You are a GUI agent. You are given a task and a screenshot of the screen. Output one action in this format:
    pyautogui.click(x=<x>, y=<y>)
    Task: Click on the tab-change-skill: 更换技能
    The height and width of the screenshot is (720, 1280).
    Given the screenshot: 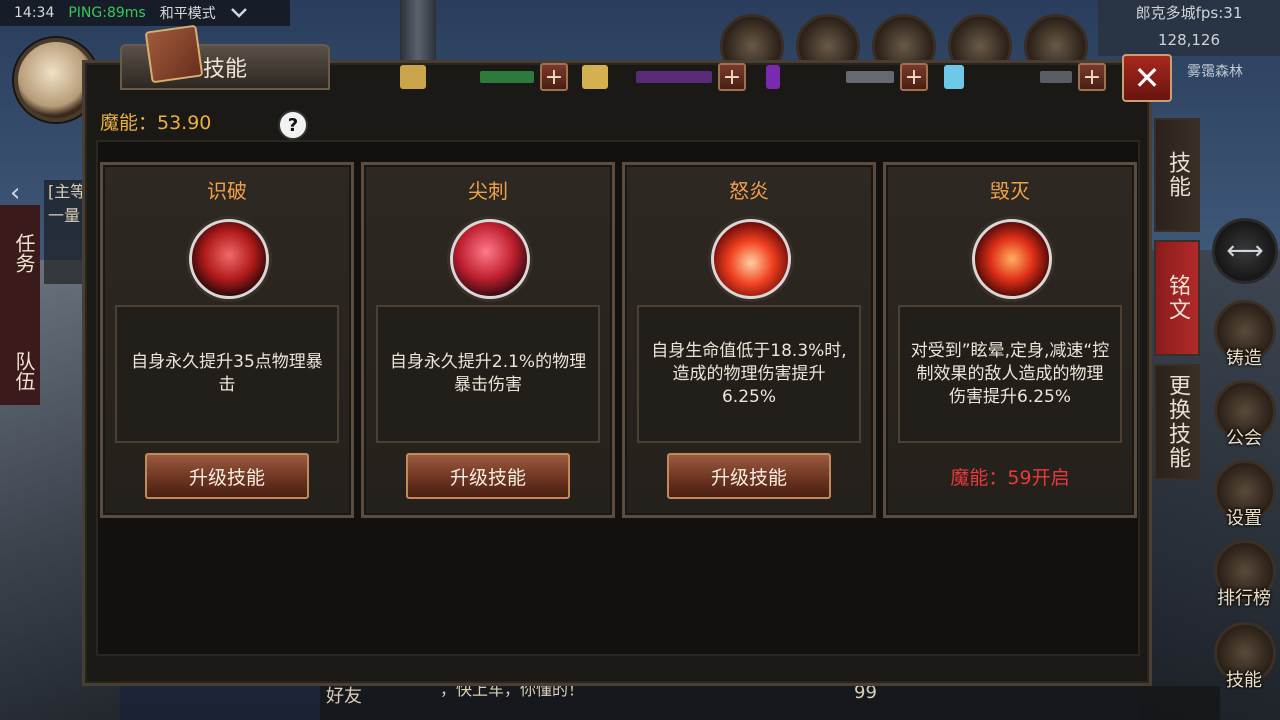 What is the action you would take?
    pyautogui.click(x=1177, y=422)
    